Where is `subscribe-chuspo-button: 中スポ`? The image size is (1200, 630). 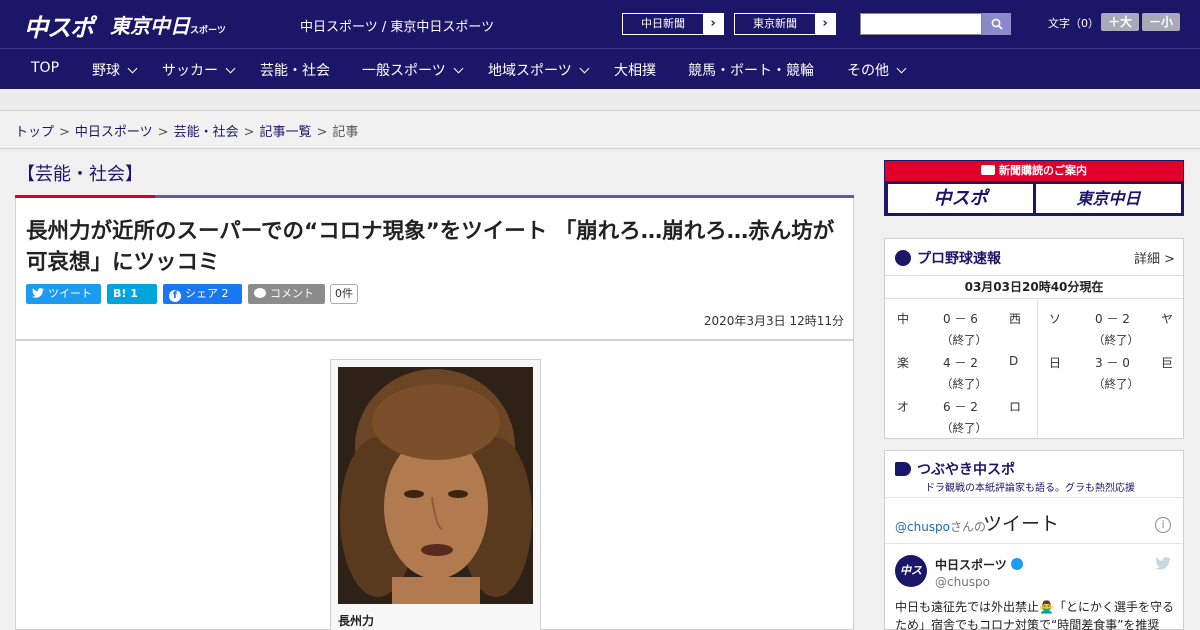 subscribe-chuspo-button: 中スポ is located at coordinates (960, 198).